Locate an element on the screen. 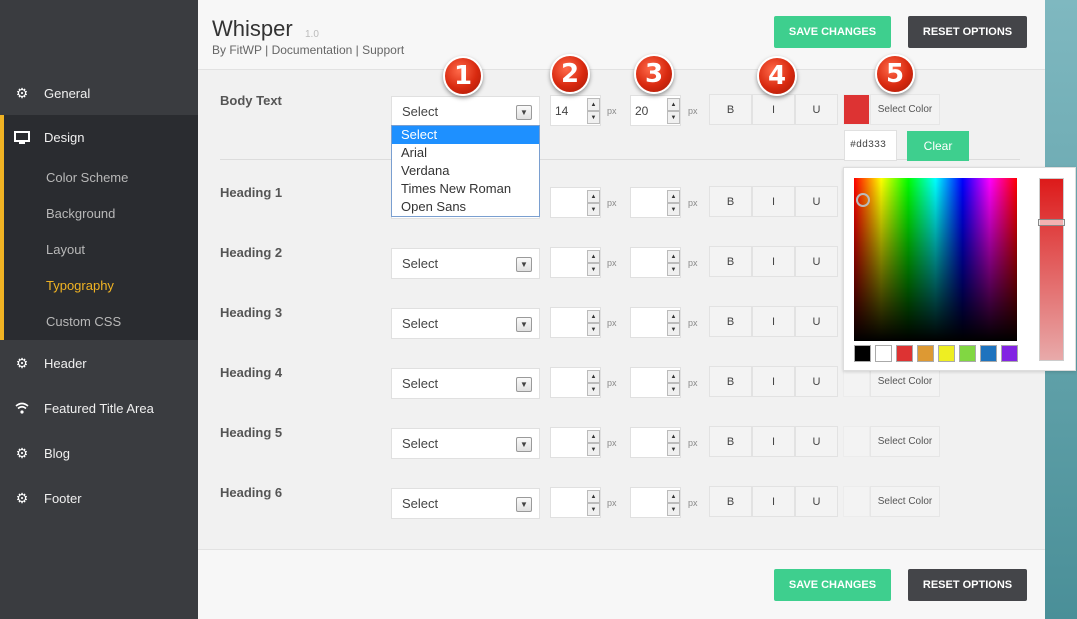  submenu-item-color-scheme: Color Scheme is located at coordinates (87, 177).